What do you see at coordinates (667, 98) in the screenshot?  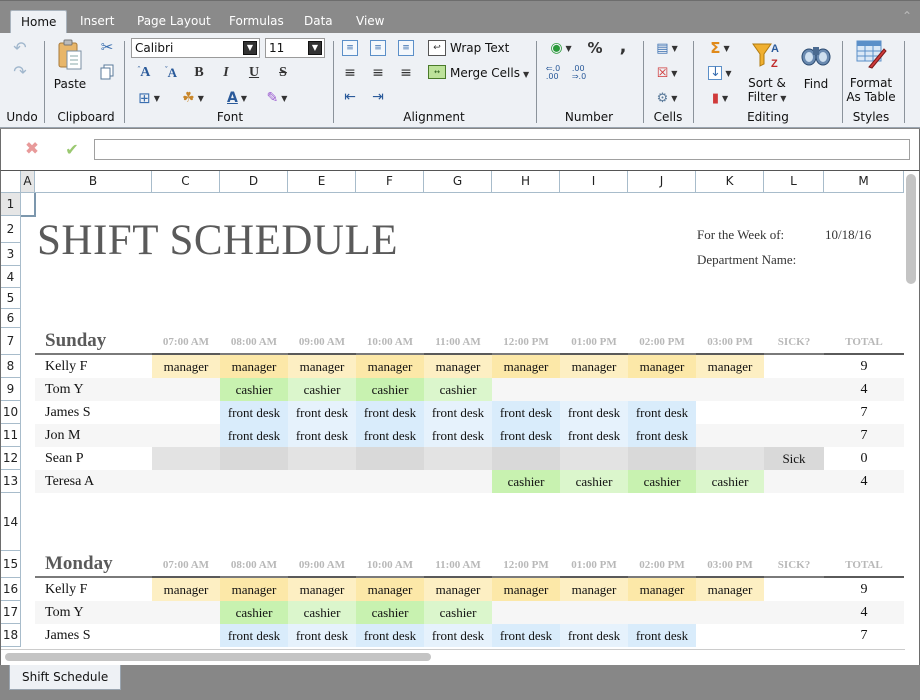 I see `format-cells-button: ⚙ ▼` at bounding box center [667, 98].